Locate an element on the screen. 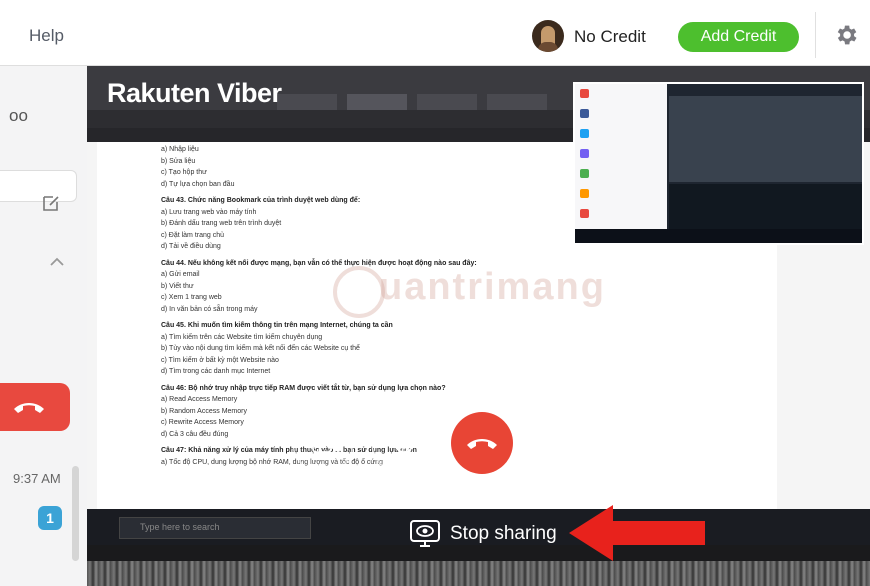 Image resolution: width=870 pixels, height=586 pixels. answer-option: d) Tải về điều dùng is located at coordinates (191, 246).